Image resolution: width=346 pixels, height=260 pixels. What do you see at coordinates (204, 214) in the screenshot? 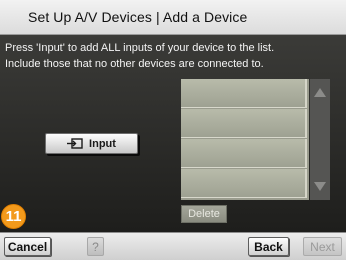
I see `delete-button: Delete` at bounding box center [204, 214].